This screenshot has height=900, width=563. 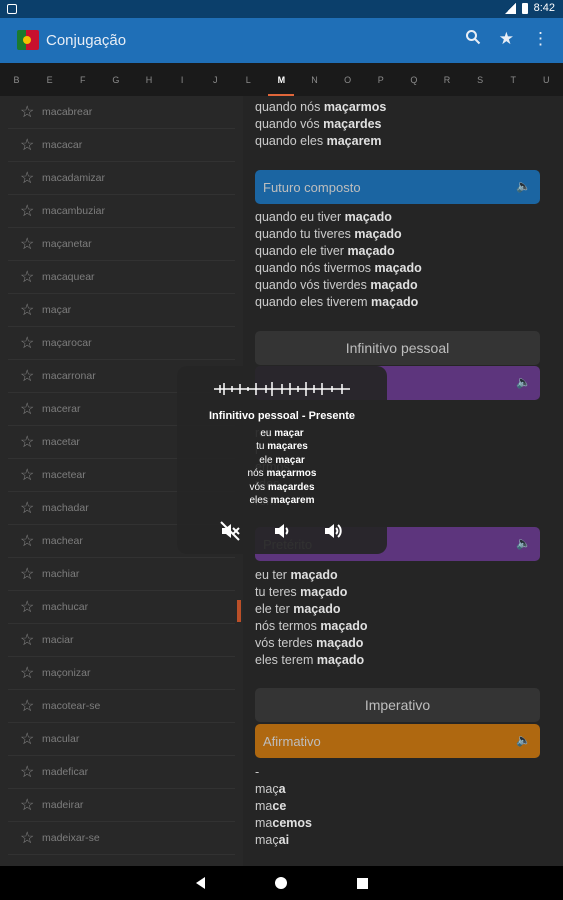 What do you see at coordinates (281, 9) in the screenshot?
I see `status-bar: 8:42` at bounding box center [281, 9].